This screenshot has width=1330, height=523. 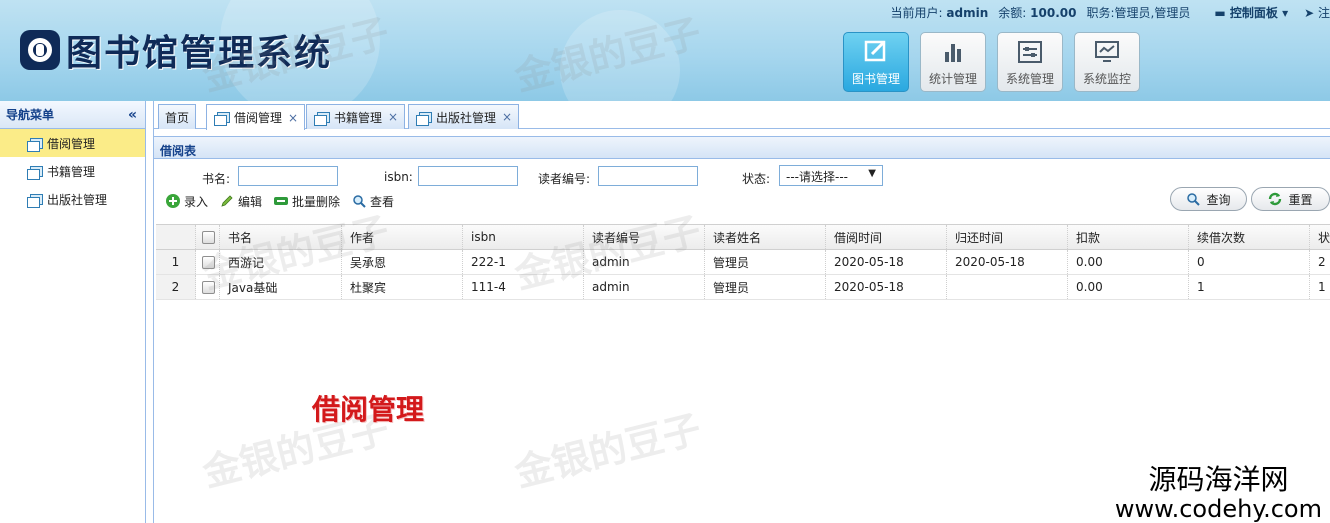 I want to click on column-header: 归还时间, so click(x=1007, y=237).